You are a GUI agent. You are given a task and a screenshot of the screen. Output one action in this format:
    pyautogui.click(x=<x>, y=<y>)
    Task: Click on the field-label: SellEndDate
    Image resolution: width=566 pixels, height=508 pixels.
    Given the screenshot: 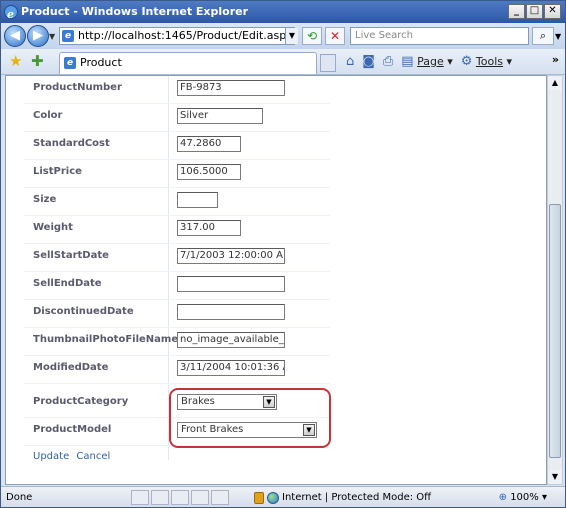 What is the action you would take?
    pyautogui.click(x=67, y=283)
    